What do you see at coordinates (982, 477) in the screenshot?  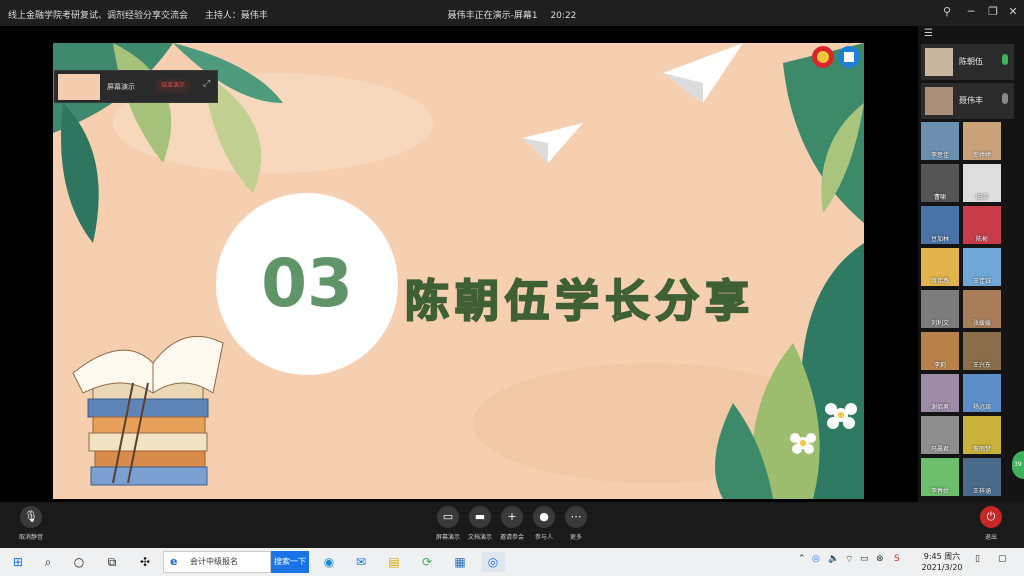 I see `participant-tile: 王梓涵` at bounding box center [982, 477].